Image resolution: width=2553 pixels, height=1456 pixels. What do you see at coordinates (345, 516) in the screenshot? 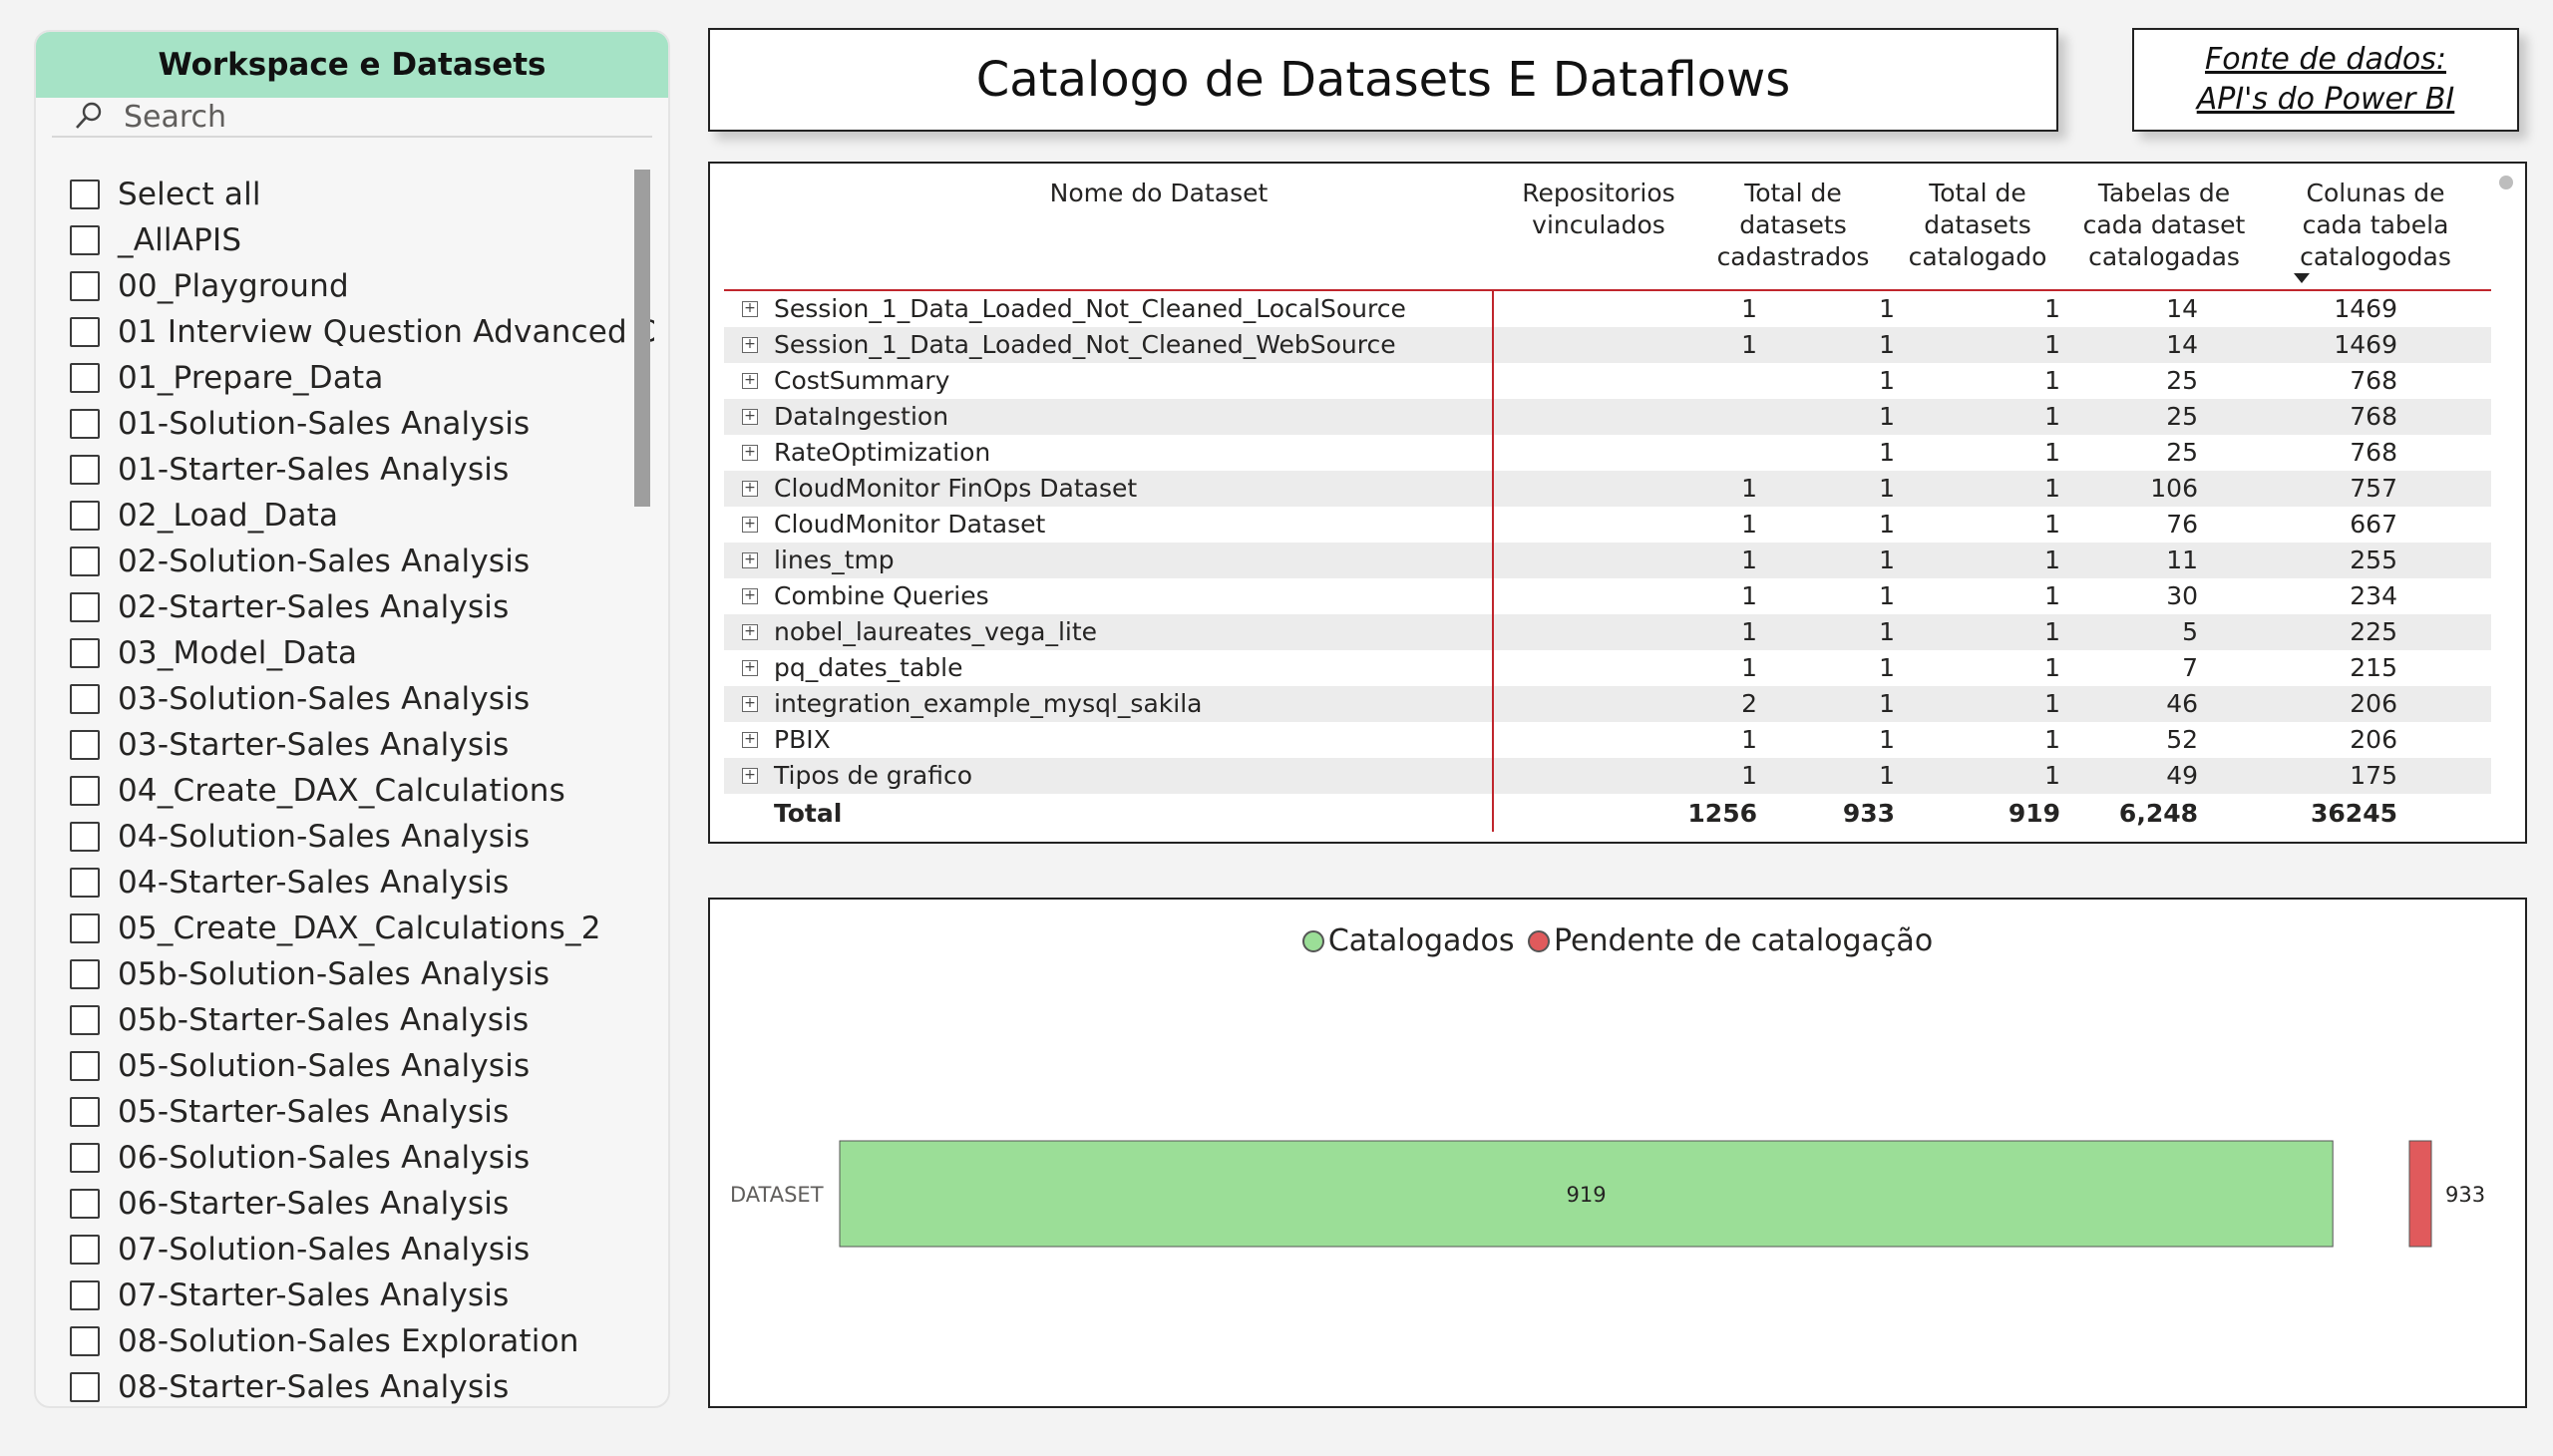
I see `slicer-item: 02_Load_Data` at bounding box center [345, 516].